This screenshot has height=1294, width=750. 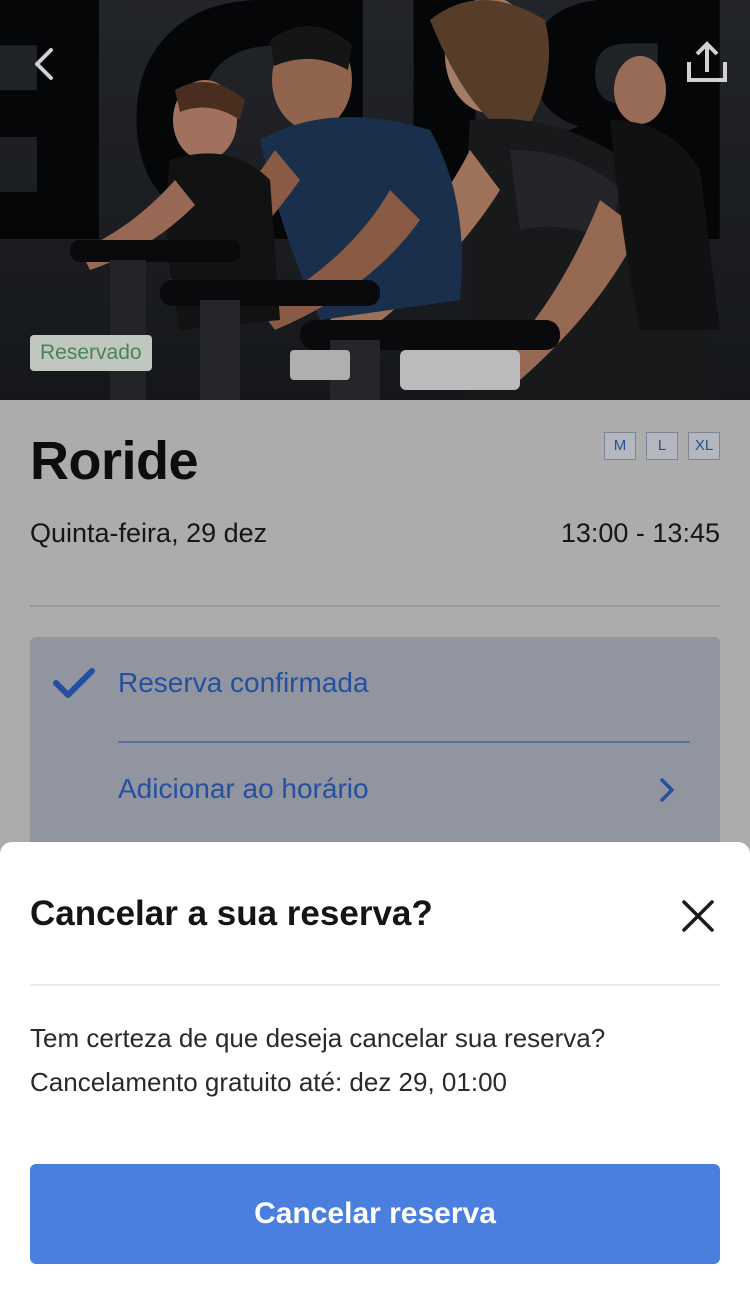 What do you see at coordinates (375, 985) in the screenshot?
I see `sheet-divider` at bounding box center [375, 985].